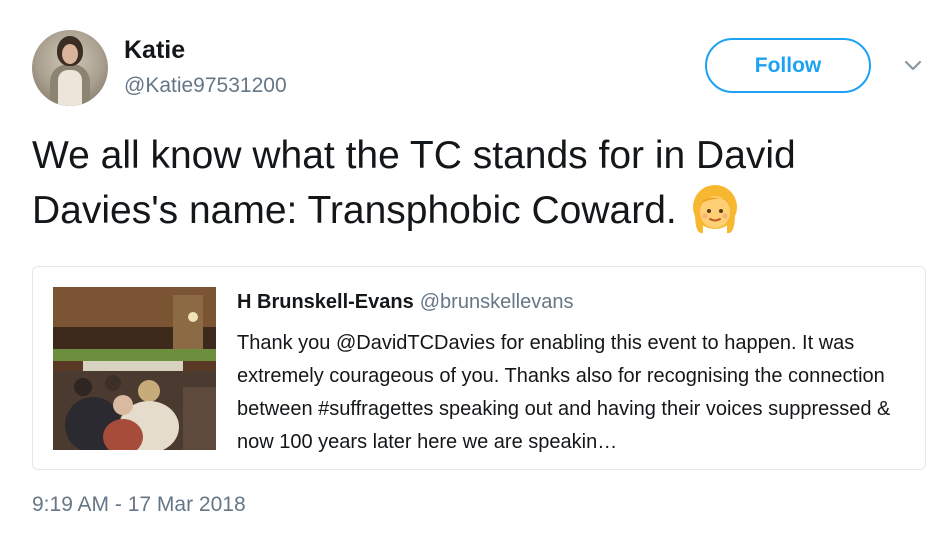 This screenshot has height=536, width=946. Describe the element at coordinates (788, 65) in the screenshot. I see `follow-button: Follow` at that location.